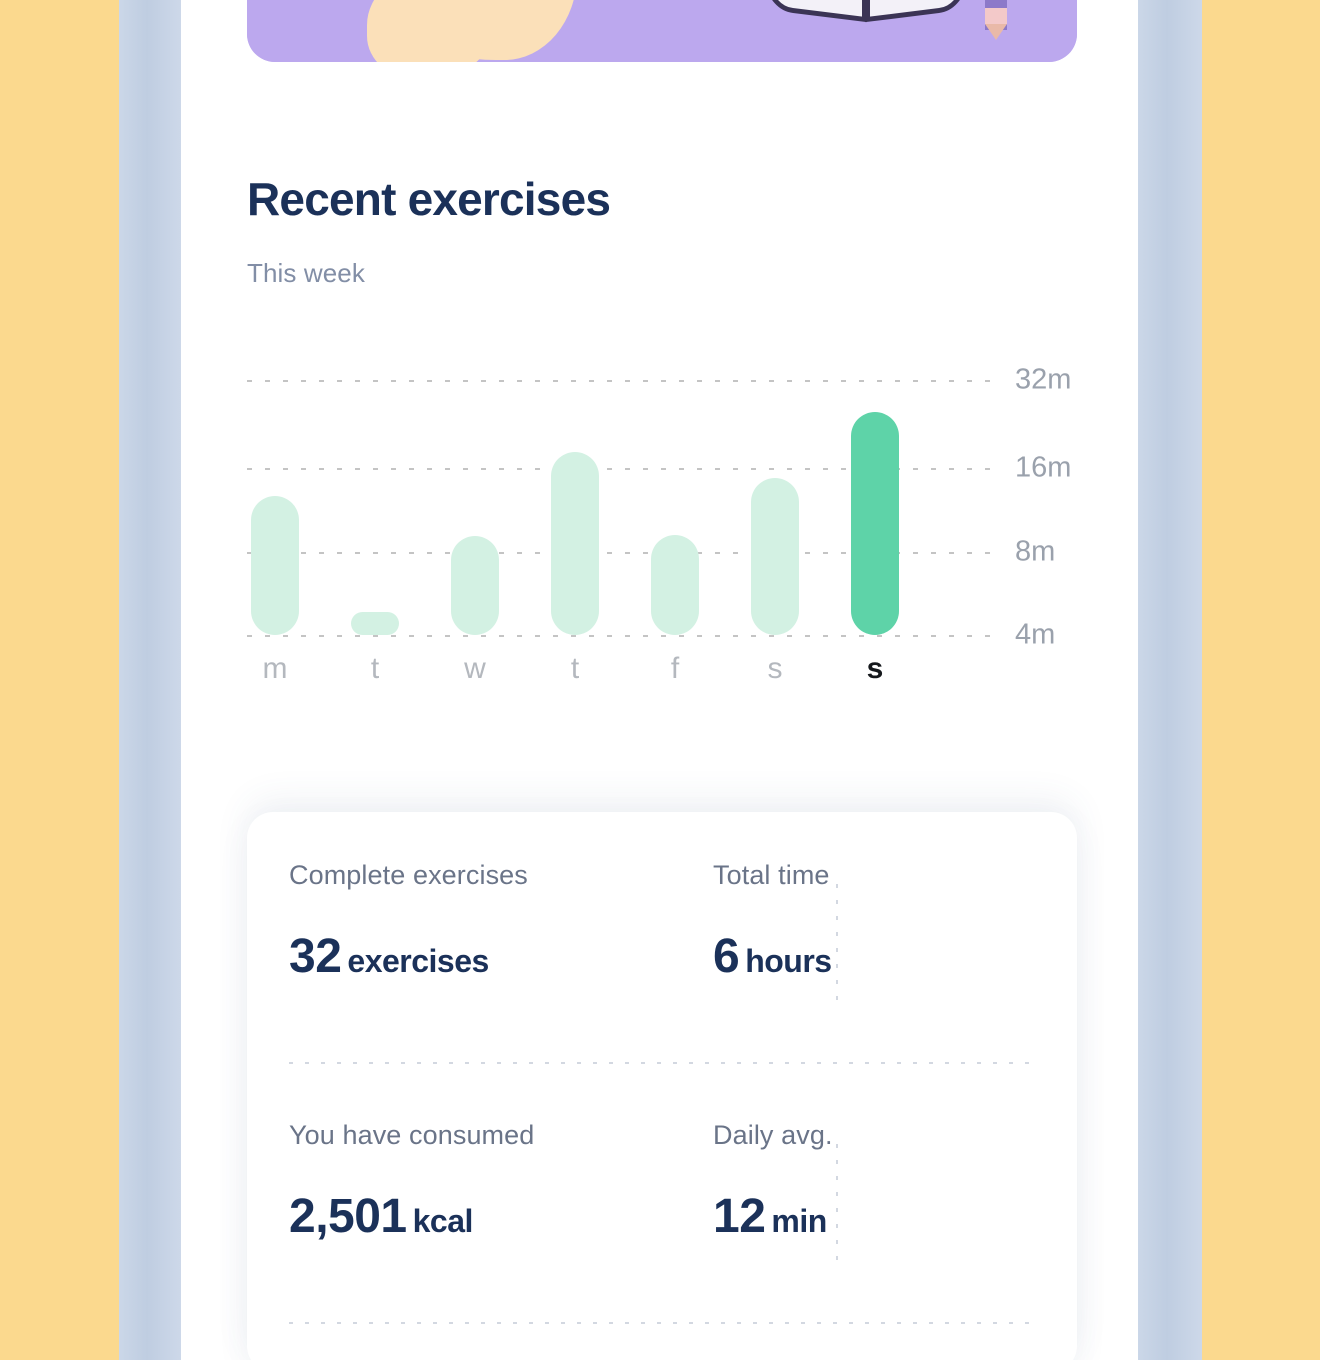 This screenshot has height=1360, width=1320. What do you see at coordinates (1261, 680) in the screenshot?
I see `backdrop-right` at bounding box center [1261, 680].